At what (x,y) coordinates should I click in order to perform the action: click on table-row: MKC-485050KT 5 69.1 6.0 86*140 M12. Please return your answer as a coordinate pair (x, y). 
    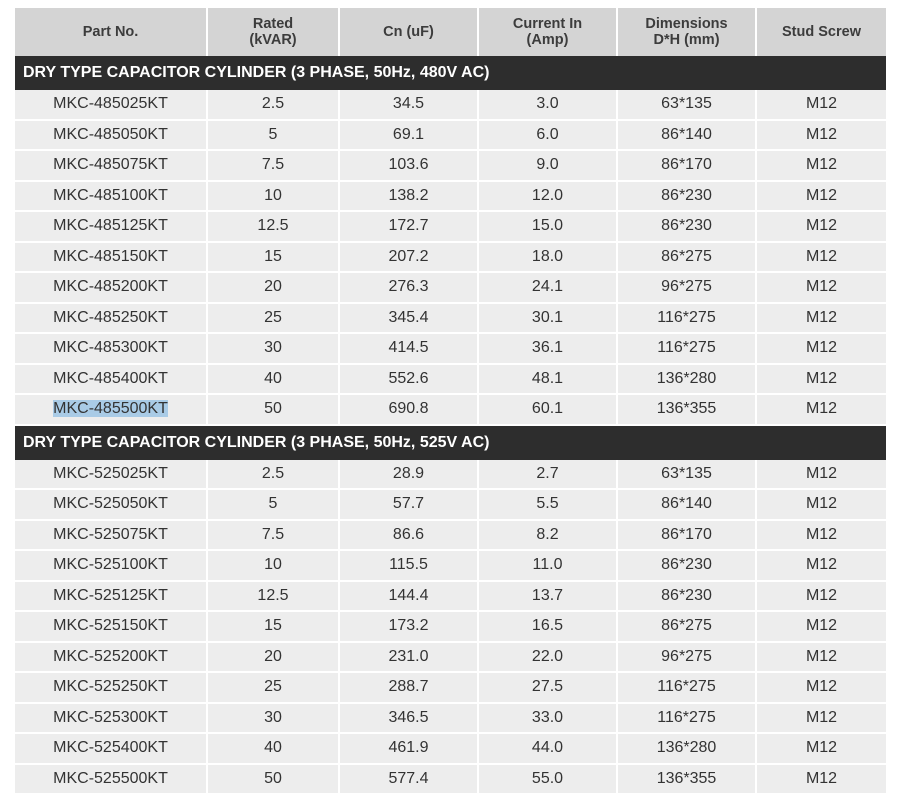
    Looking at the image, I should click on (450, 135).